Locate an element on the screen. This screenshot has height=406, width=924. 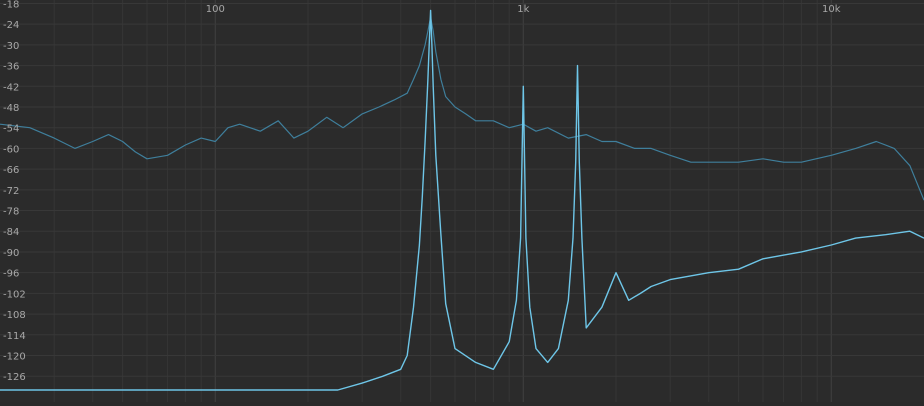
y-tick-label: -108 is located at coordinates (14, 315).